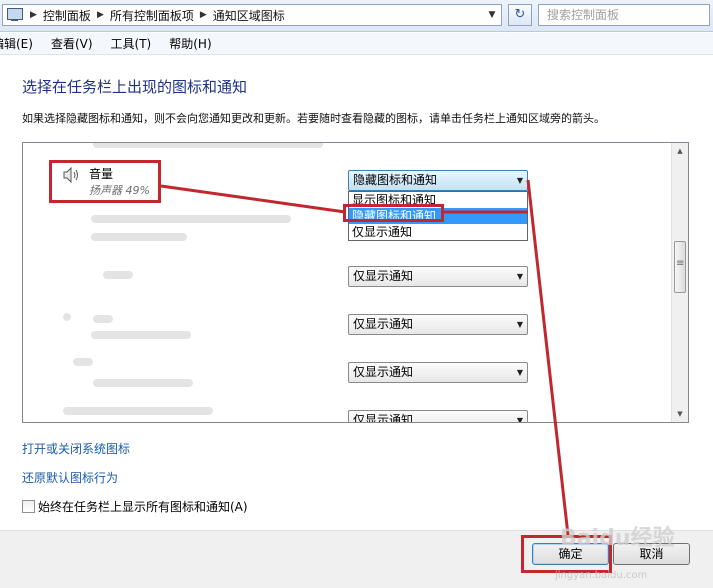  I want to click on option-hide-icon-and-notifications: 隐藏图标和通知, so click(438, 216).